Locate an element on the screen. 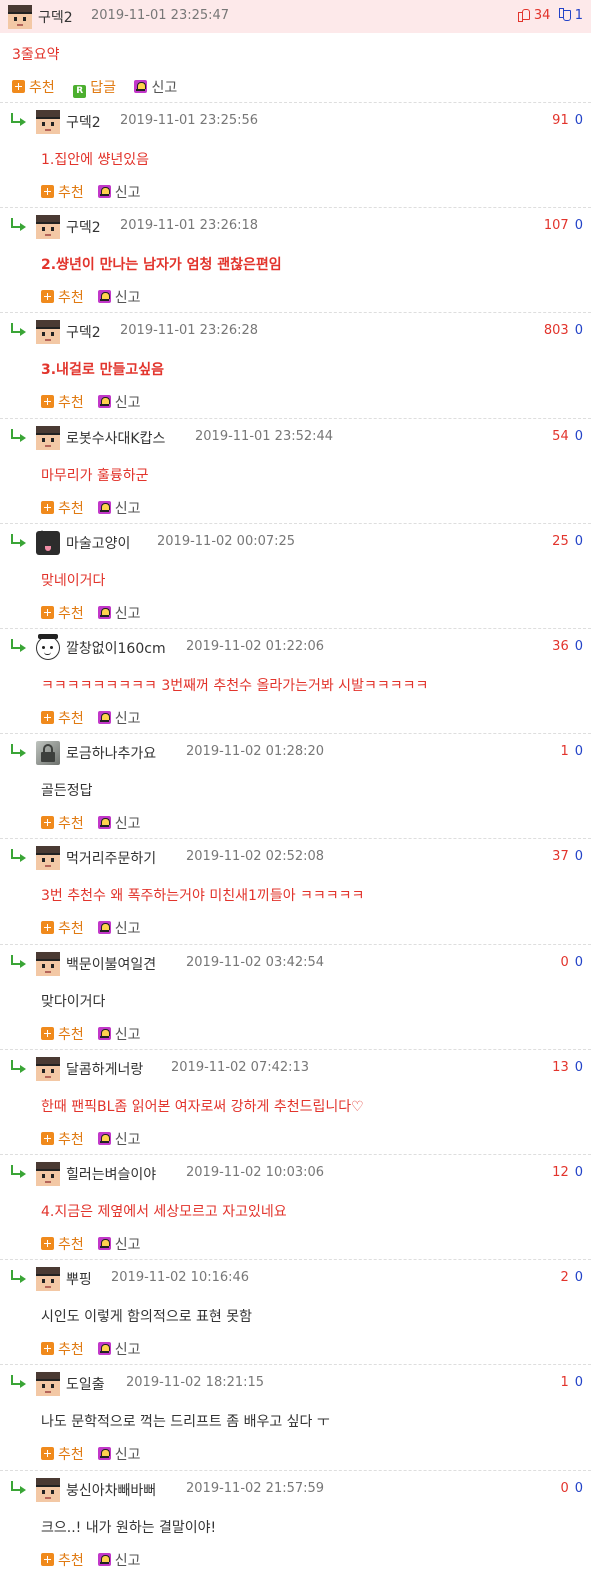  upvote-count: 107 is located at coordinates (556, 225).